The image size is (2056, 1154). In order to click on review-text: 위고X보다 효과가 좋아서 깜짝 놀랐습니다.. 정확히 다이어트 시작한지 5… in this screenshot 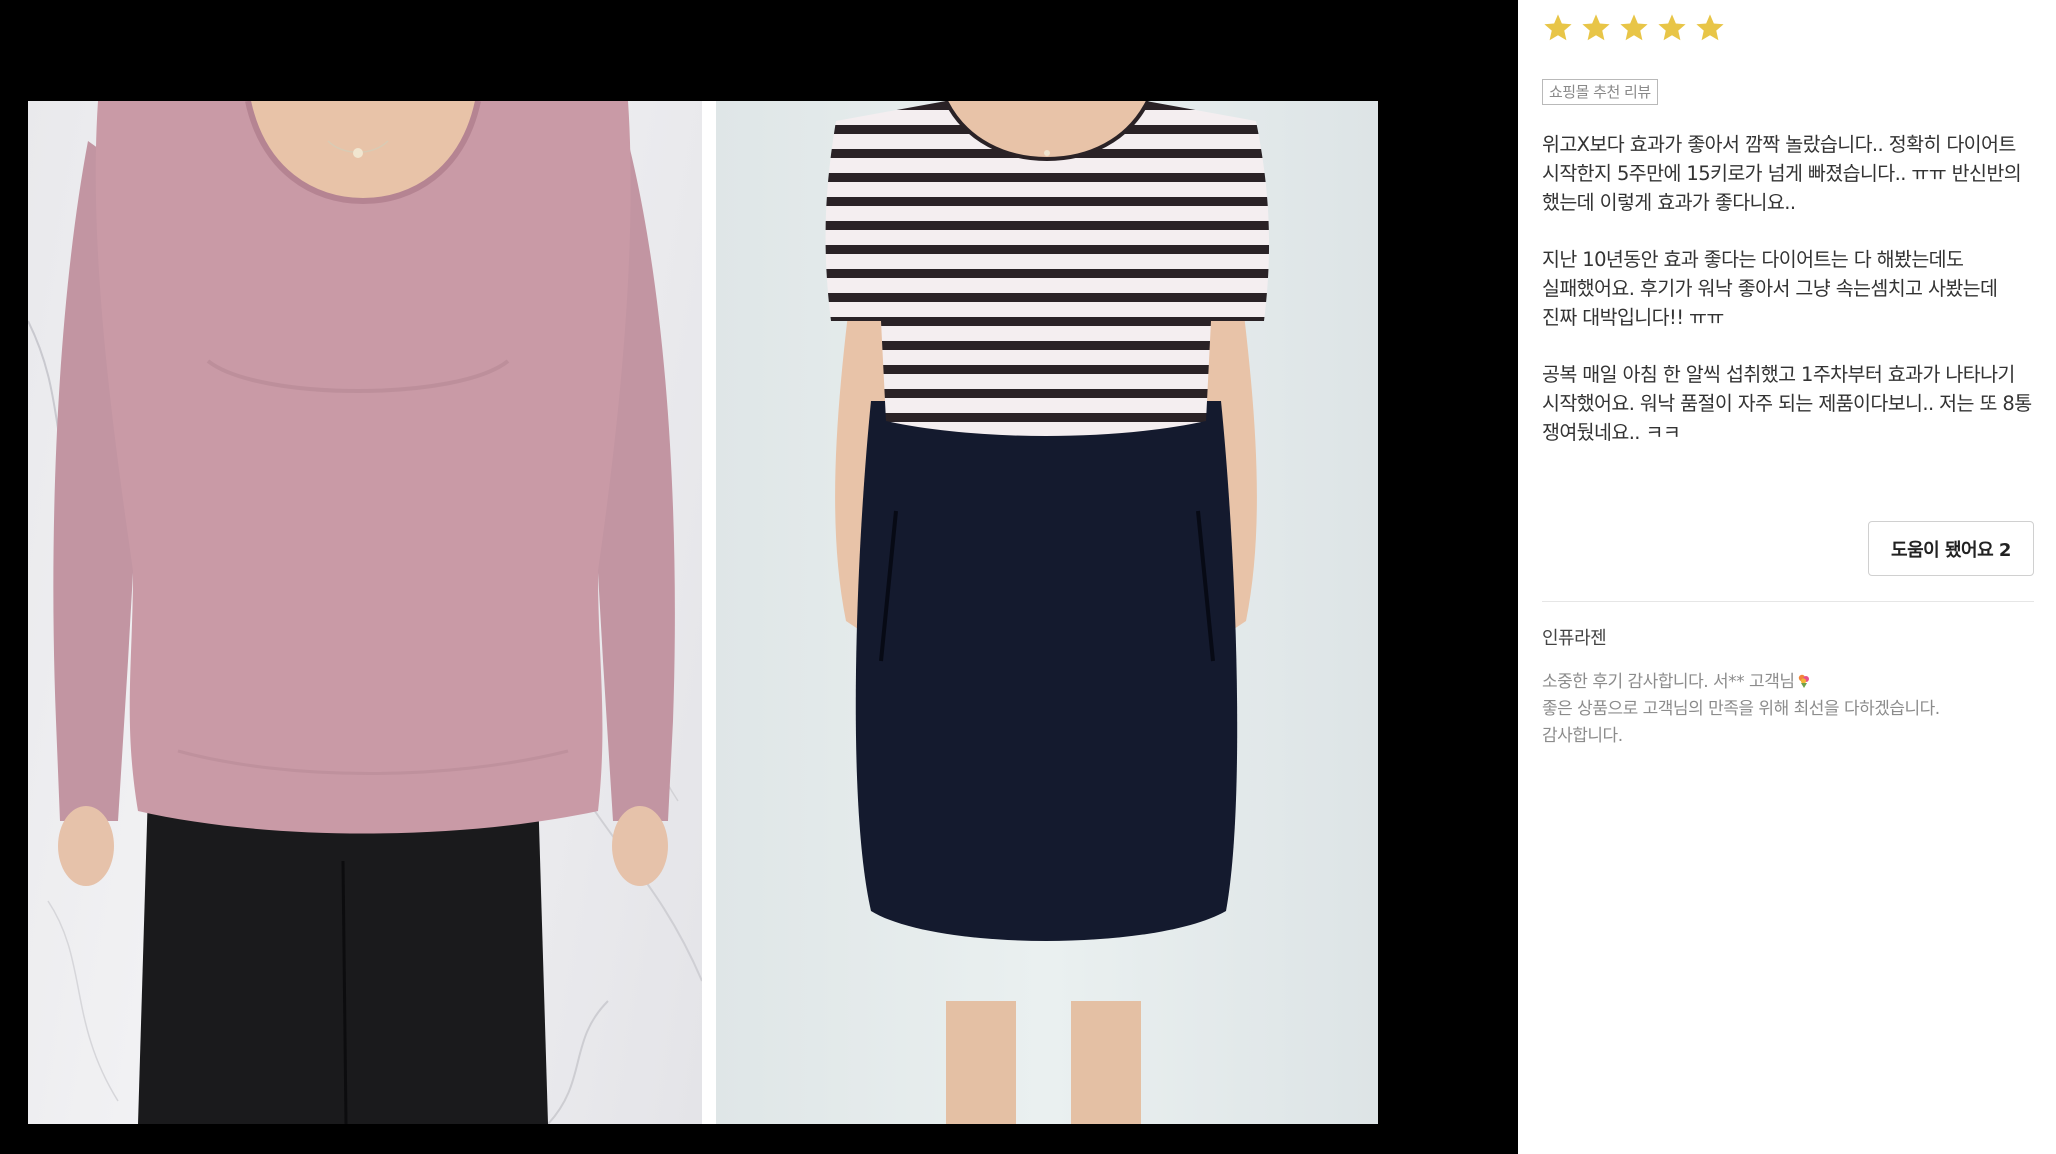, I will do `click(1789, 302)`.